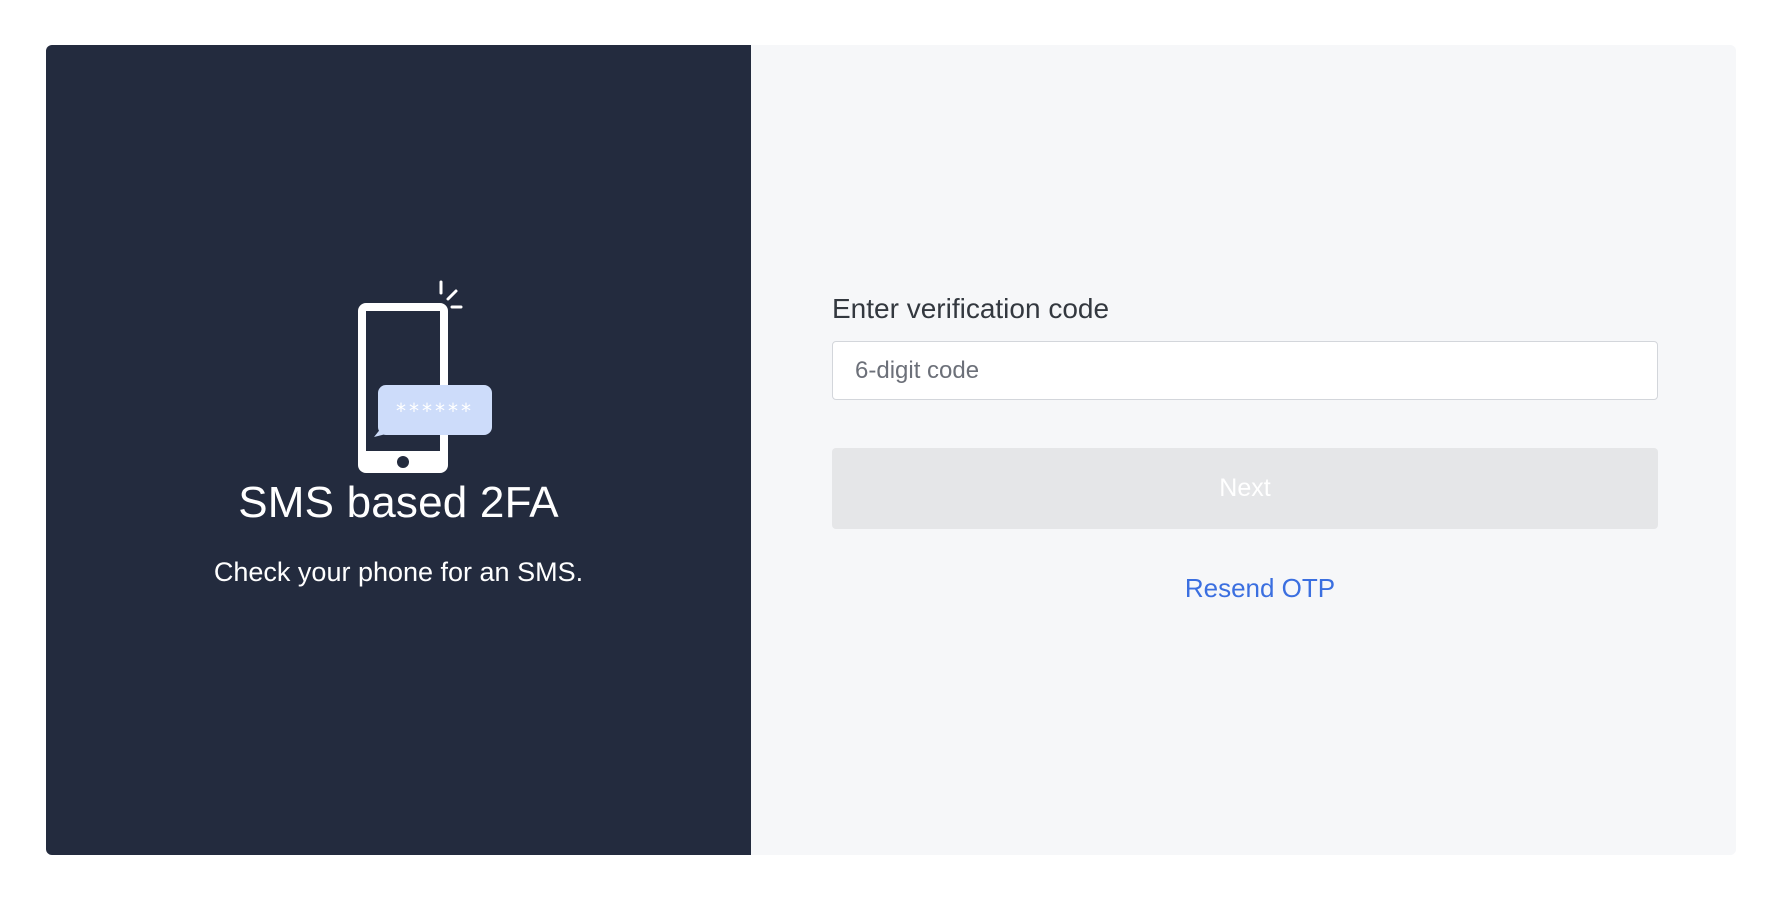 The image size is (1782, 906). Describe the element at coordinates (1245, 488) in the screenshot. I see `next-button: Next` at that location.